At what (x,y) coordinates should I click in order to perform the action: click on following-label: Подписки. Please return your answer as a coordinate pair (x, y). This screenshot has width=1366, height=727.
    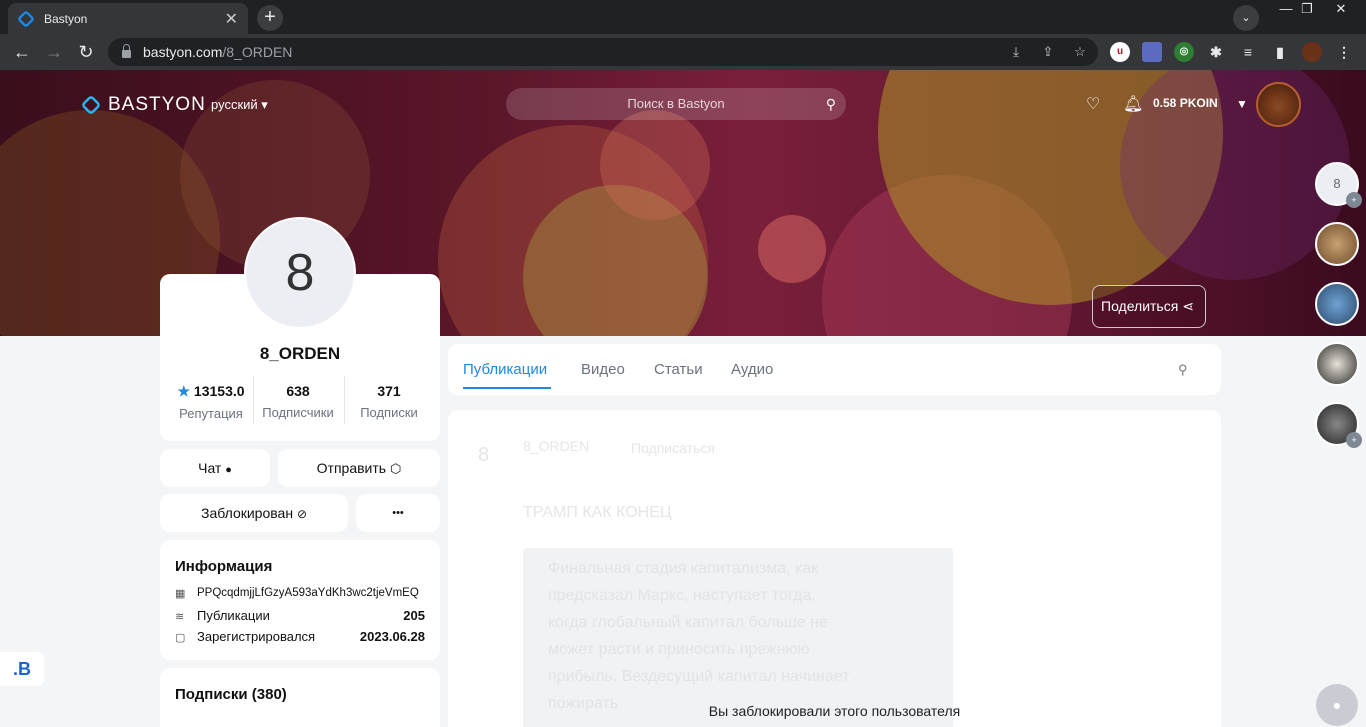
    Looking at the image, I should click on (389, 412).